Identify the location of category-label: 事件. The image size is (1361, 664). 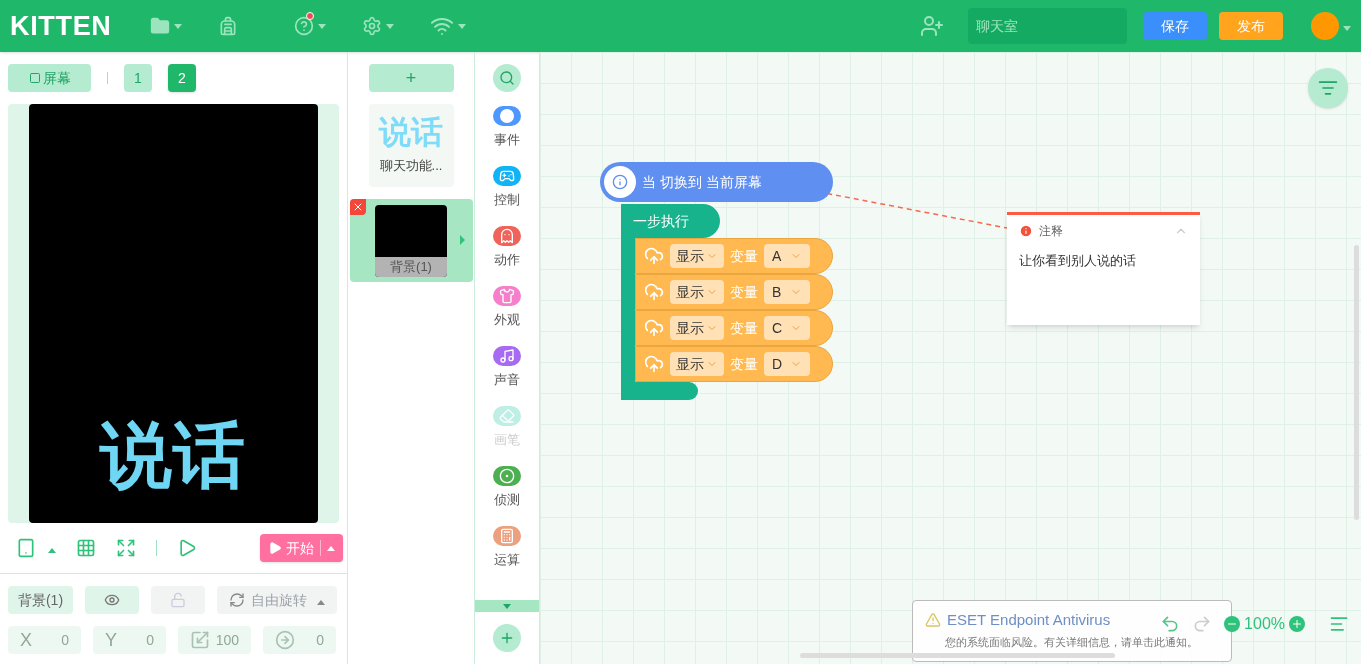
(507, 140).